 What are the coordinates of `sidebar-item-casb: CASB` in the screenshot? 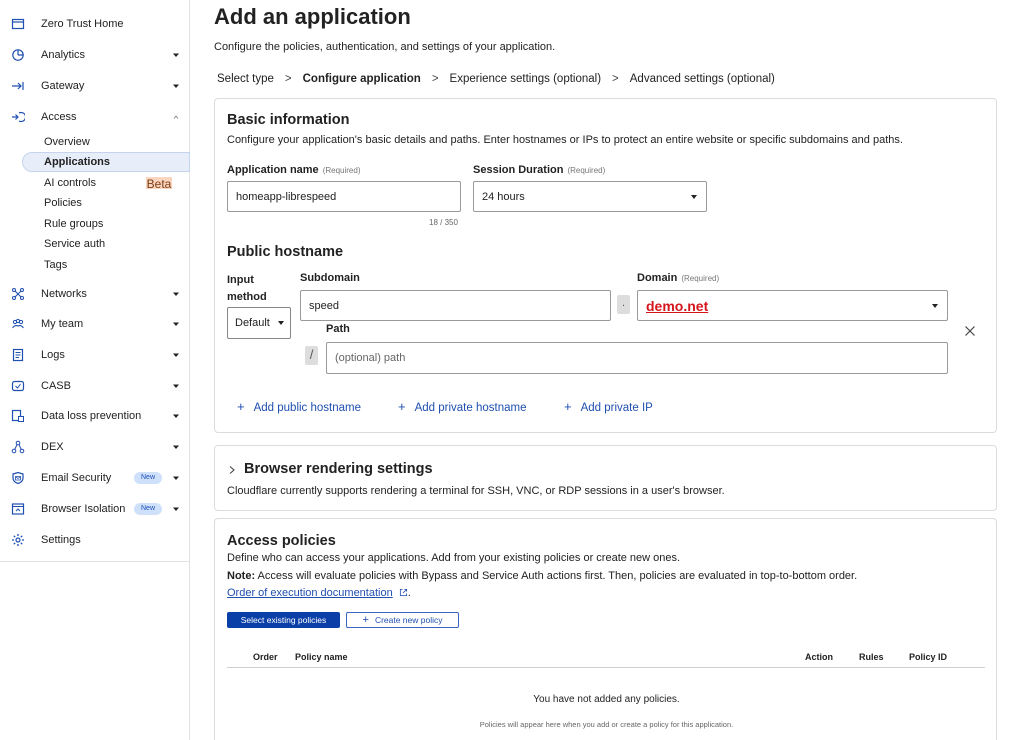 It's located at (94, 386).